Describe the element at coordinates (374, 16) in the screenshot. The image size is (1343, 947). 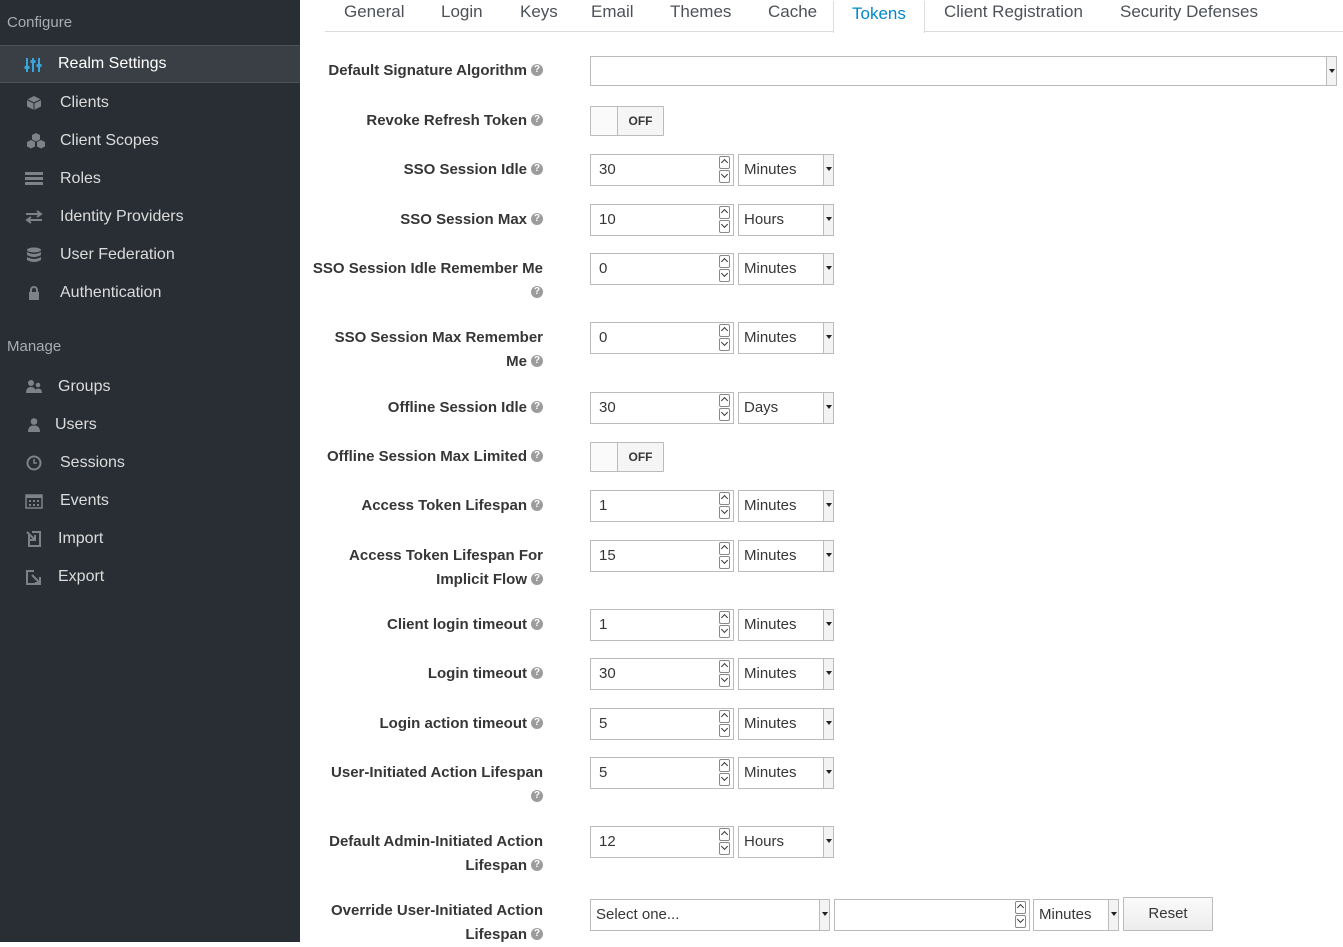
I see `tab-general: General` at that location.